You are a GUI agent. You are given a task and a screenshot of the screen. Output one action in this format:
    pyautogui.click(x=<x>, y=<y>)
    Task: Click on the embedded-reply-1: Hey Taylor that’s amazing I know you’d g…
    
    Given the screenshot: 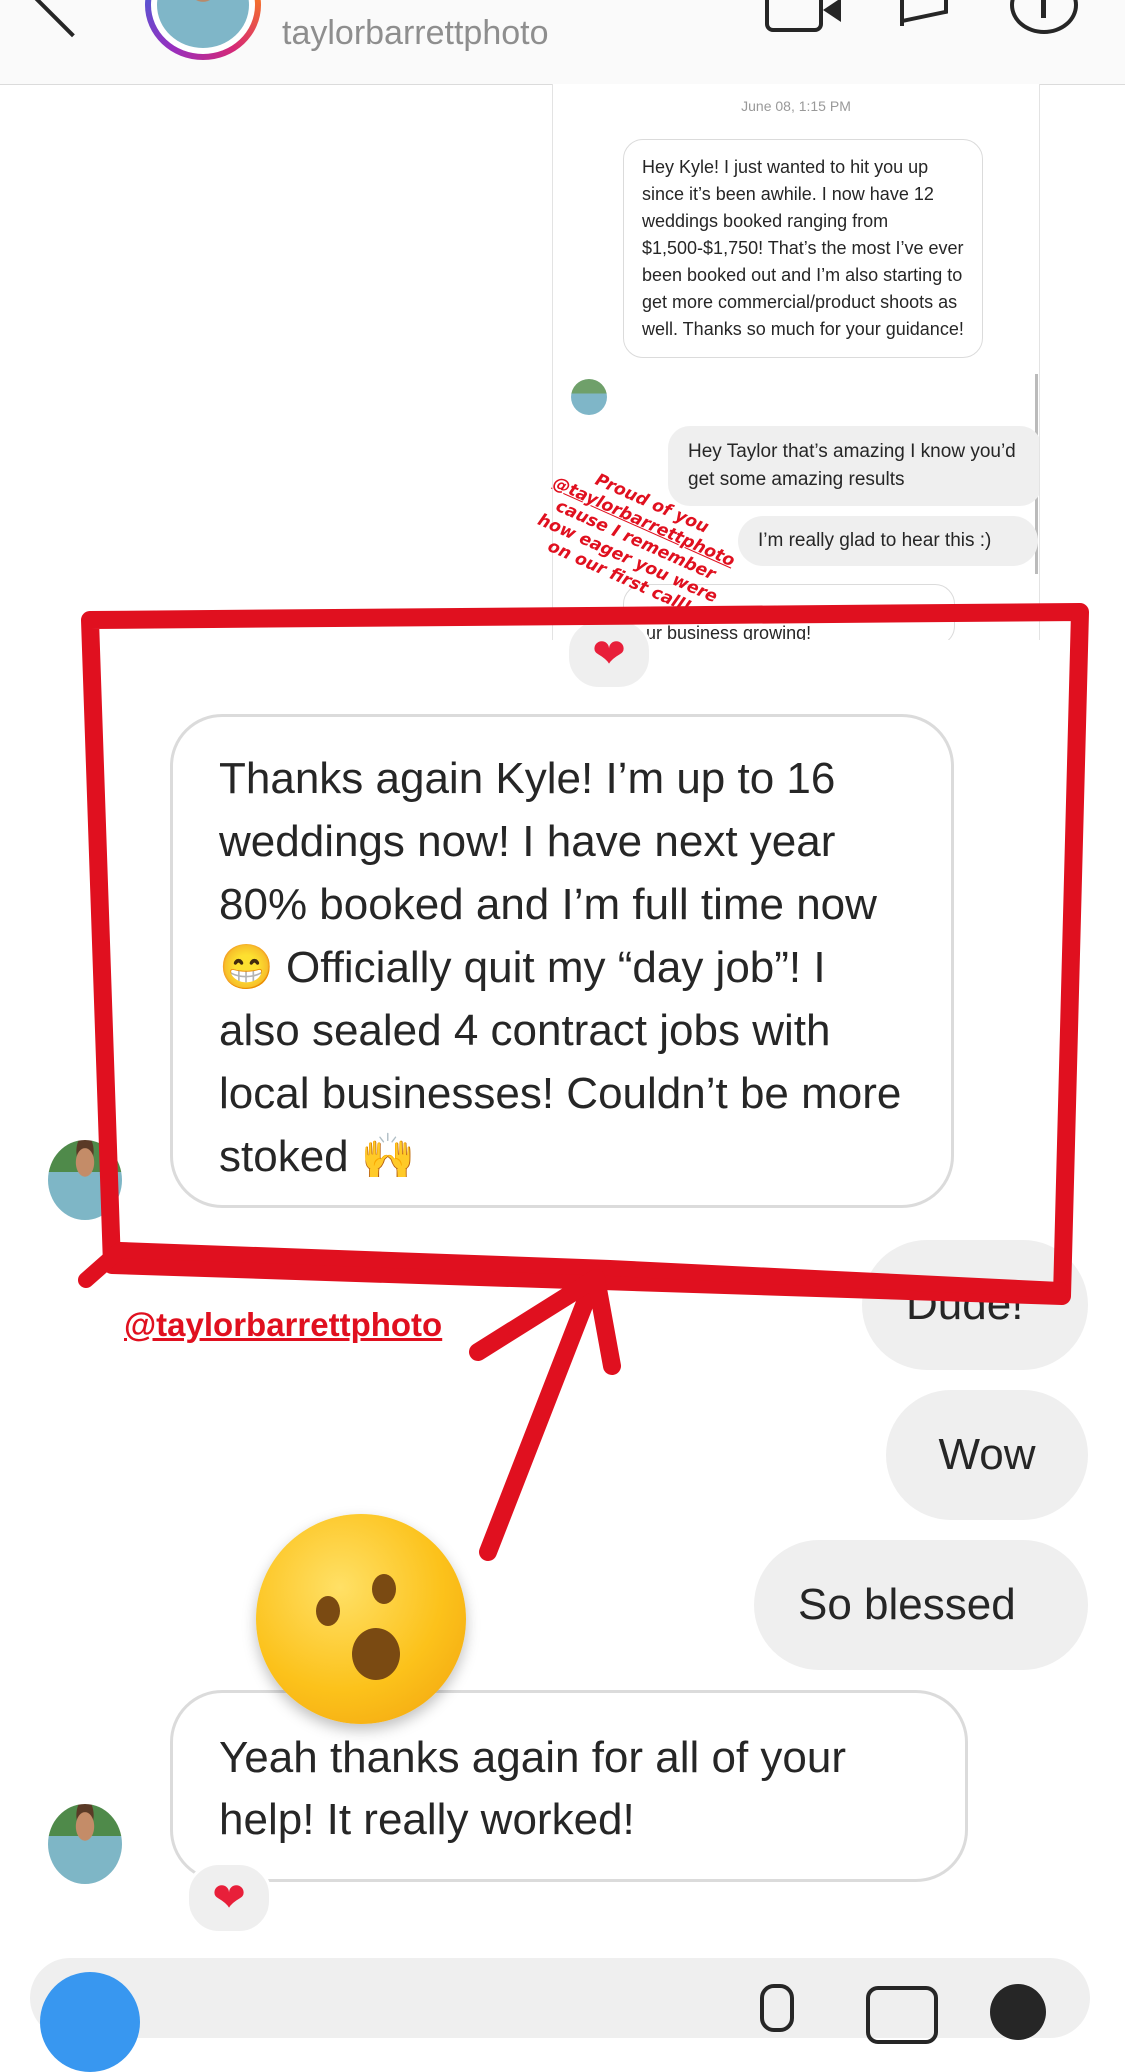 What is the action you would take?
    pyautogui.click(x=853, y=466)
    